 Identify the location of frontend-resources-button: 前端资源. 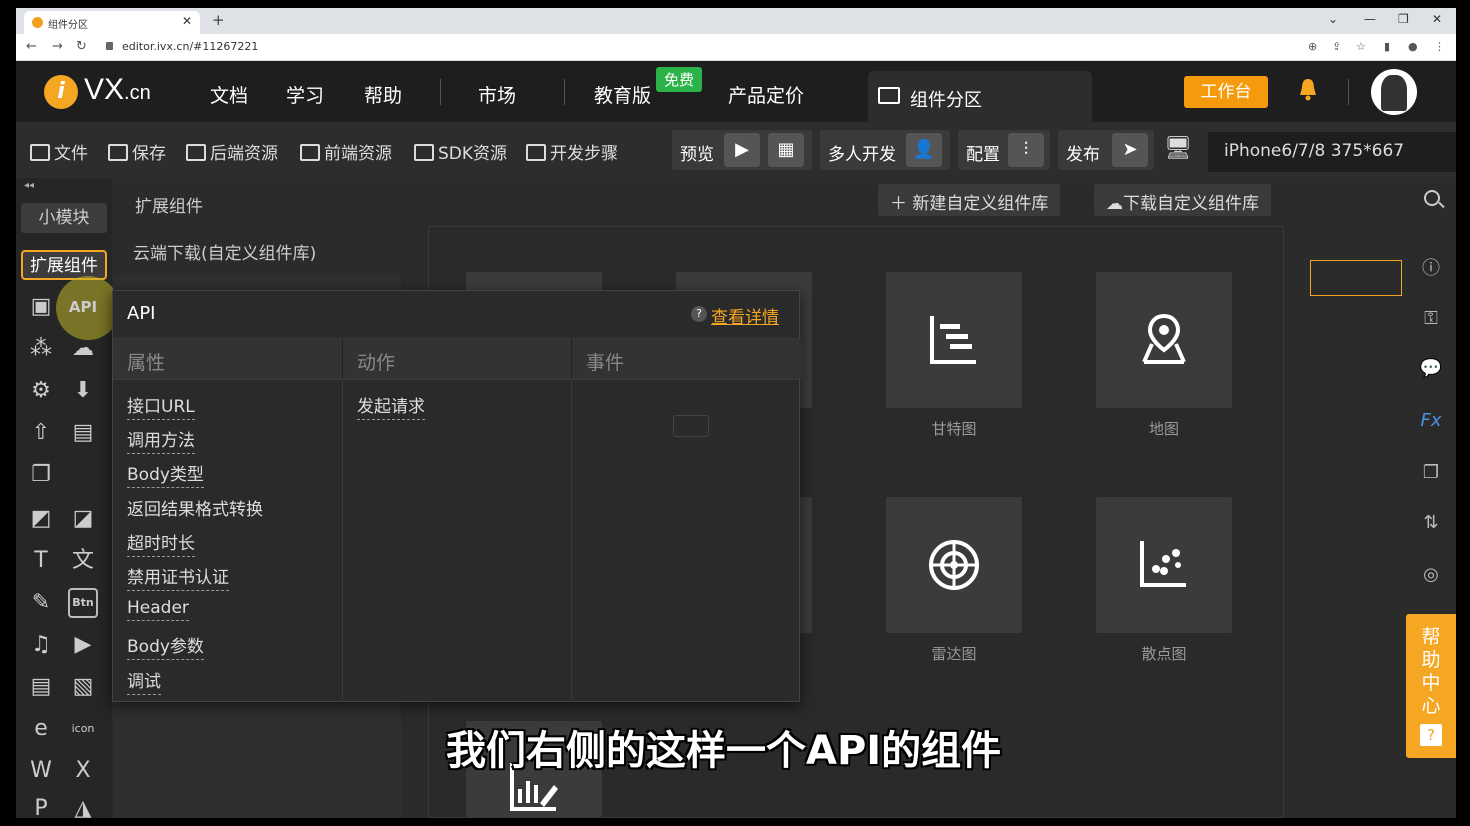
(346, 151).